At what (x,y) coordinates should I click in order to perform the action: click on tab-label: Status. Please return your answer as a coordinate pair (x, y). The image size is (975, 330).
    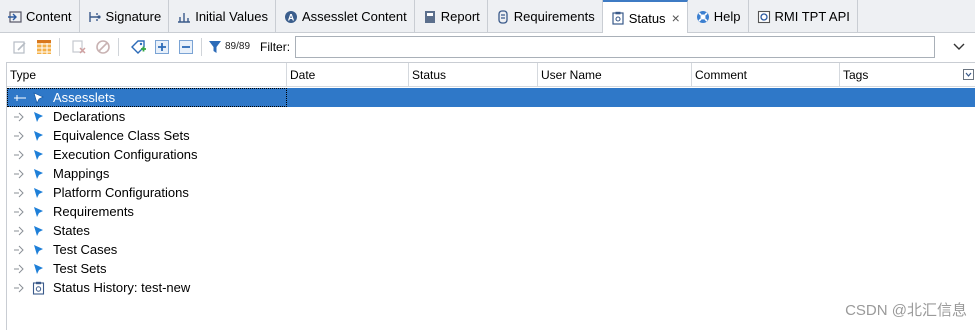
    Looking at the image, I should click on (647, 18).